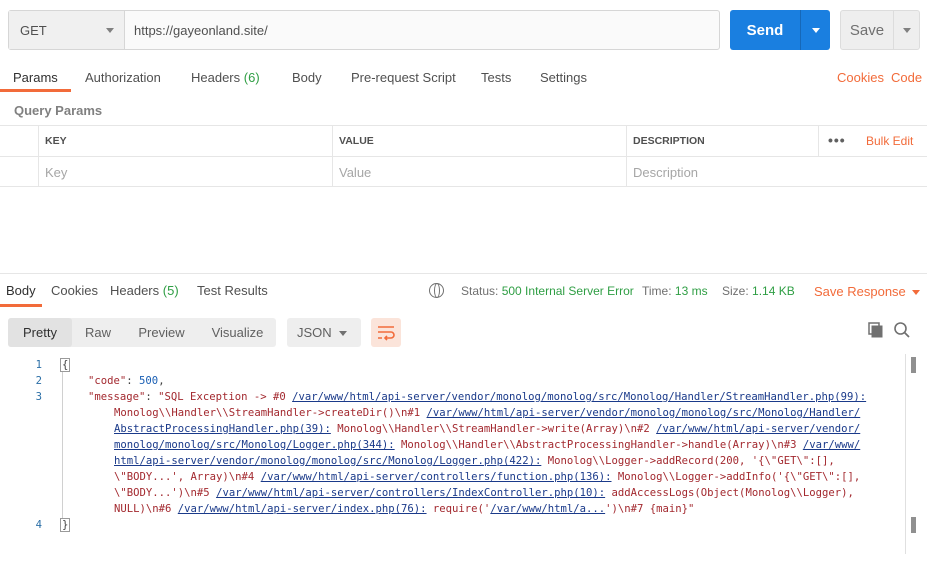  I want to click on globe-icon, so click(436, 290).